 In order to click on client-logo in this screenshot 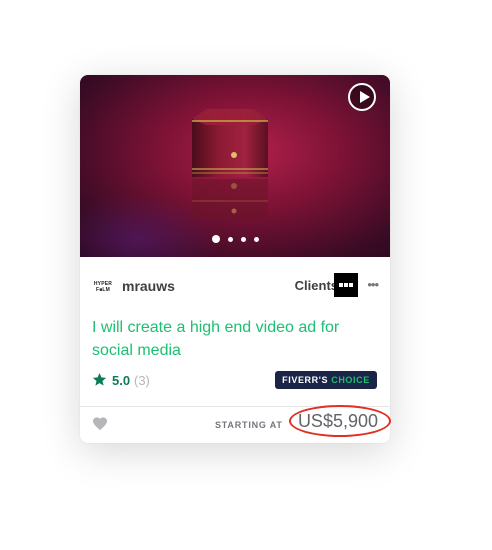, I will do `click(346, 285)`.